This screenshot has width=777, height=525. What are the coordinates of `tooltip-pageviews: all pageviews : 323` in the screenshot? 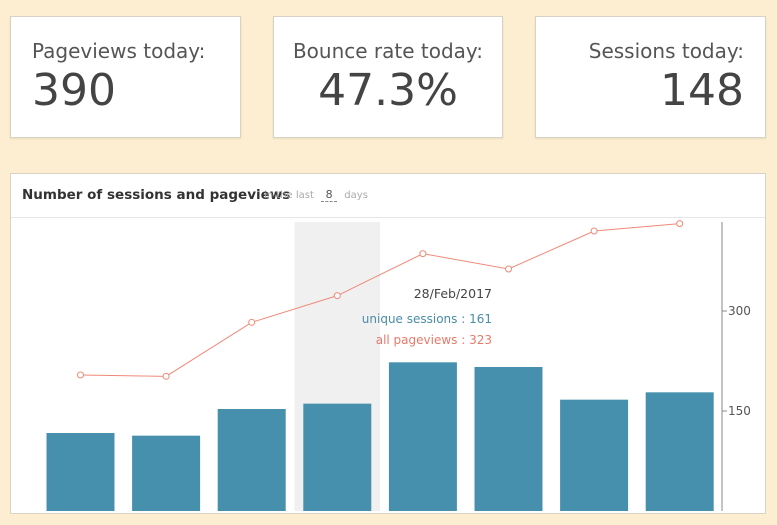 It's located at (434, 340).